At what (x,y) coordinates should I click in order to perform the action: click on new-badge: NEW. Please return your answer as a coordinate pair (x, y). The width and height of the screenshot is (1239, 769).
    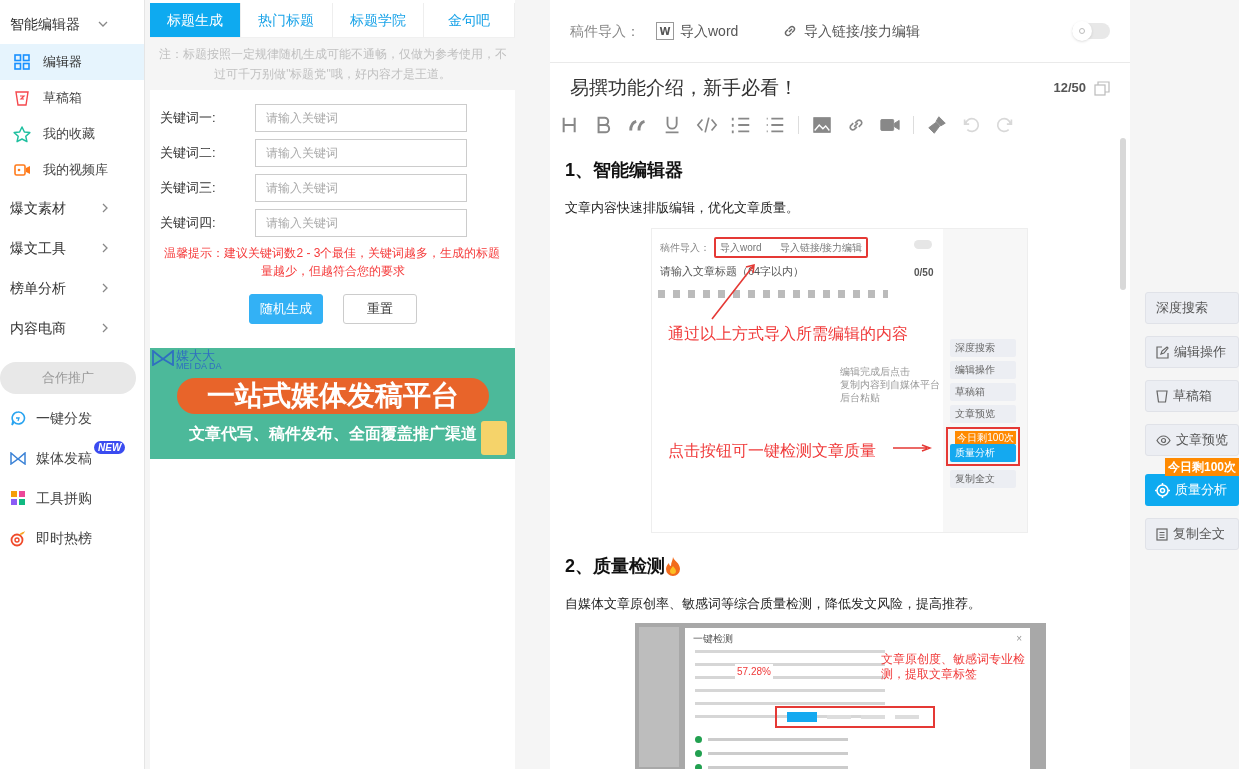
    Looking at the image, I should click on (110, 447).